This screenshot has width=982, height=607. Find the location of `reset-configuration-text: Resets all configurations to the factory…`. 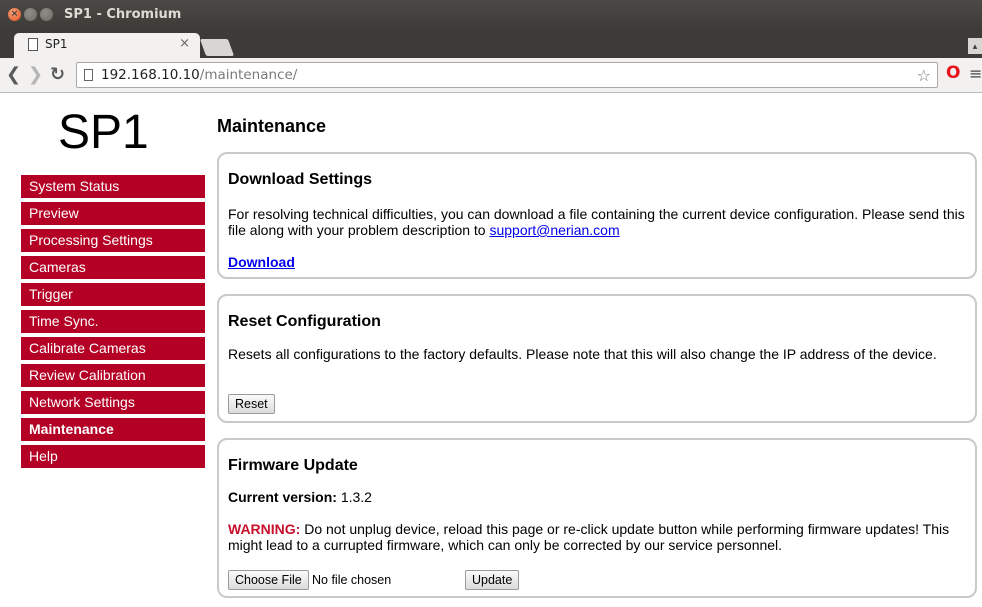

reset-configuration-text: Resets all configurations to the factory… is located at coordinates (582, 354).